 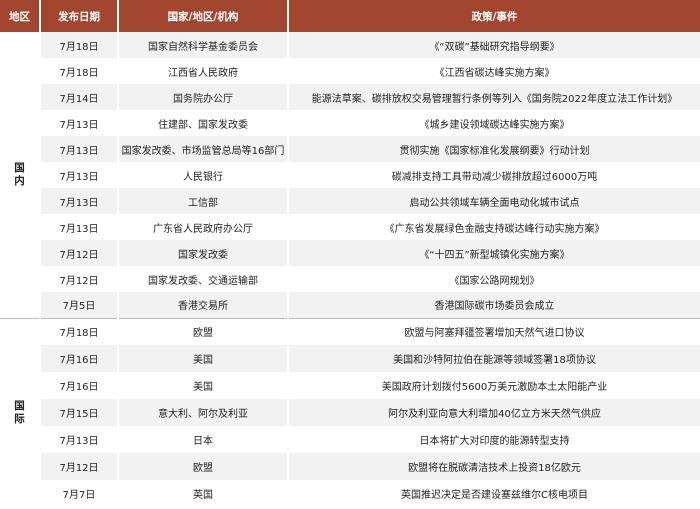 What do you see at coordinates (203, 201) in the screenshot?
I see `org-cell: 工信部` at bounding box center [203, 201].